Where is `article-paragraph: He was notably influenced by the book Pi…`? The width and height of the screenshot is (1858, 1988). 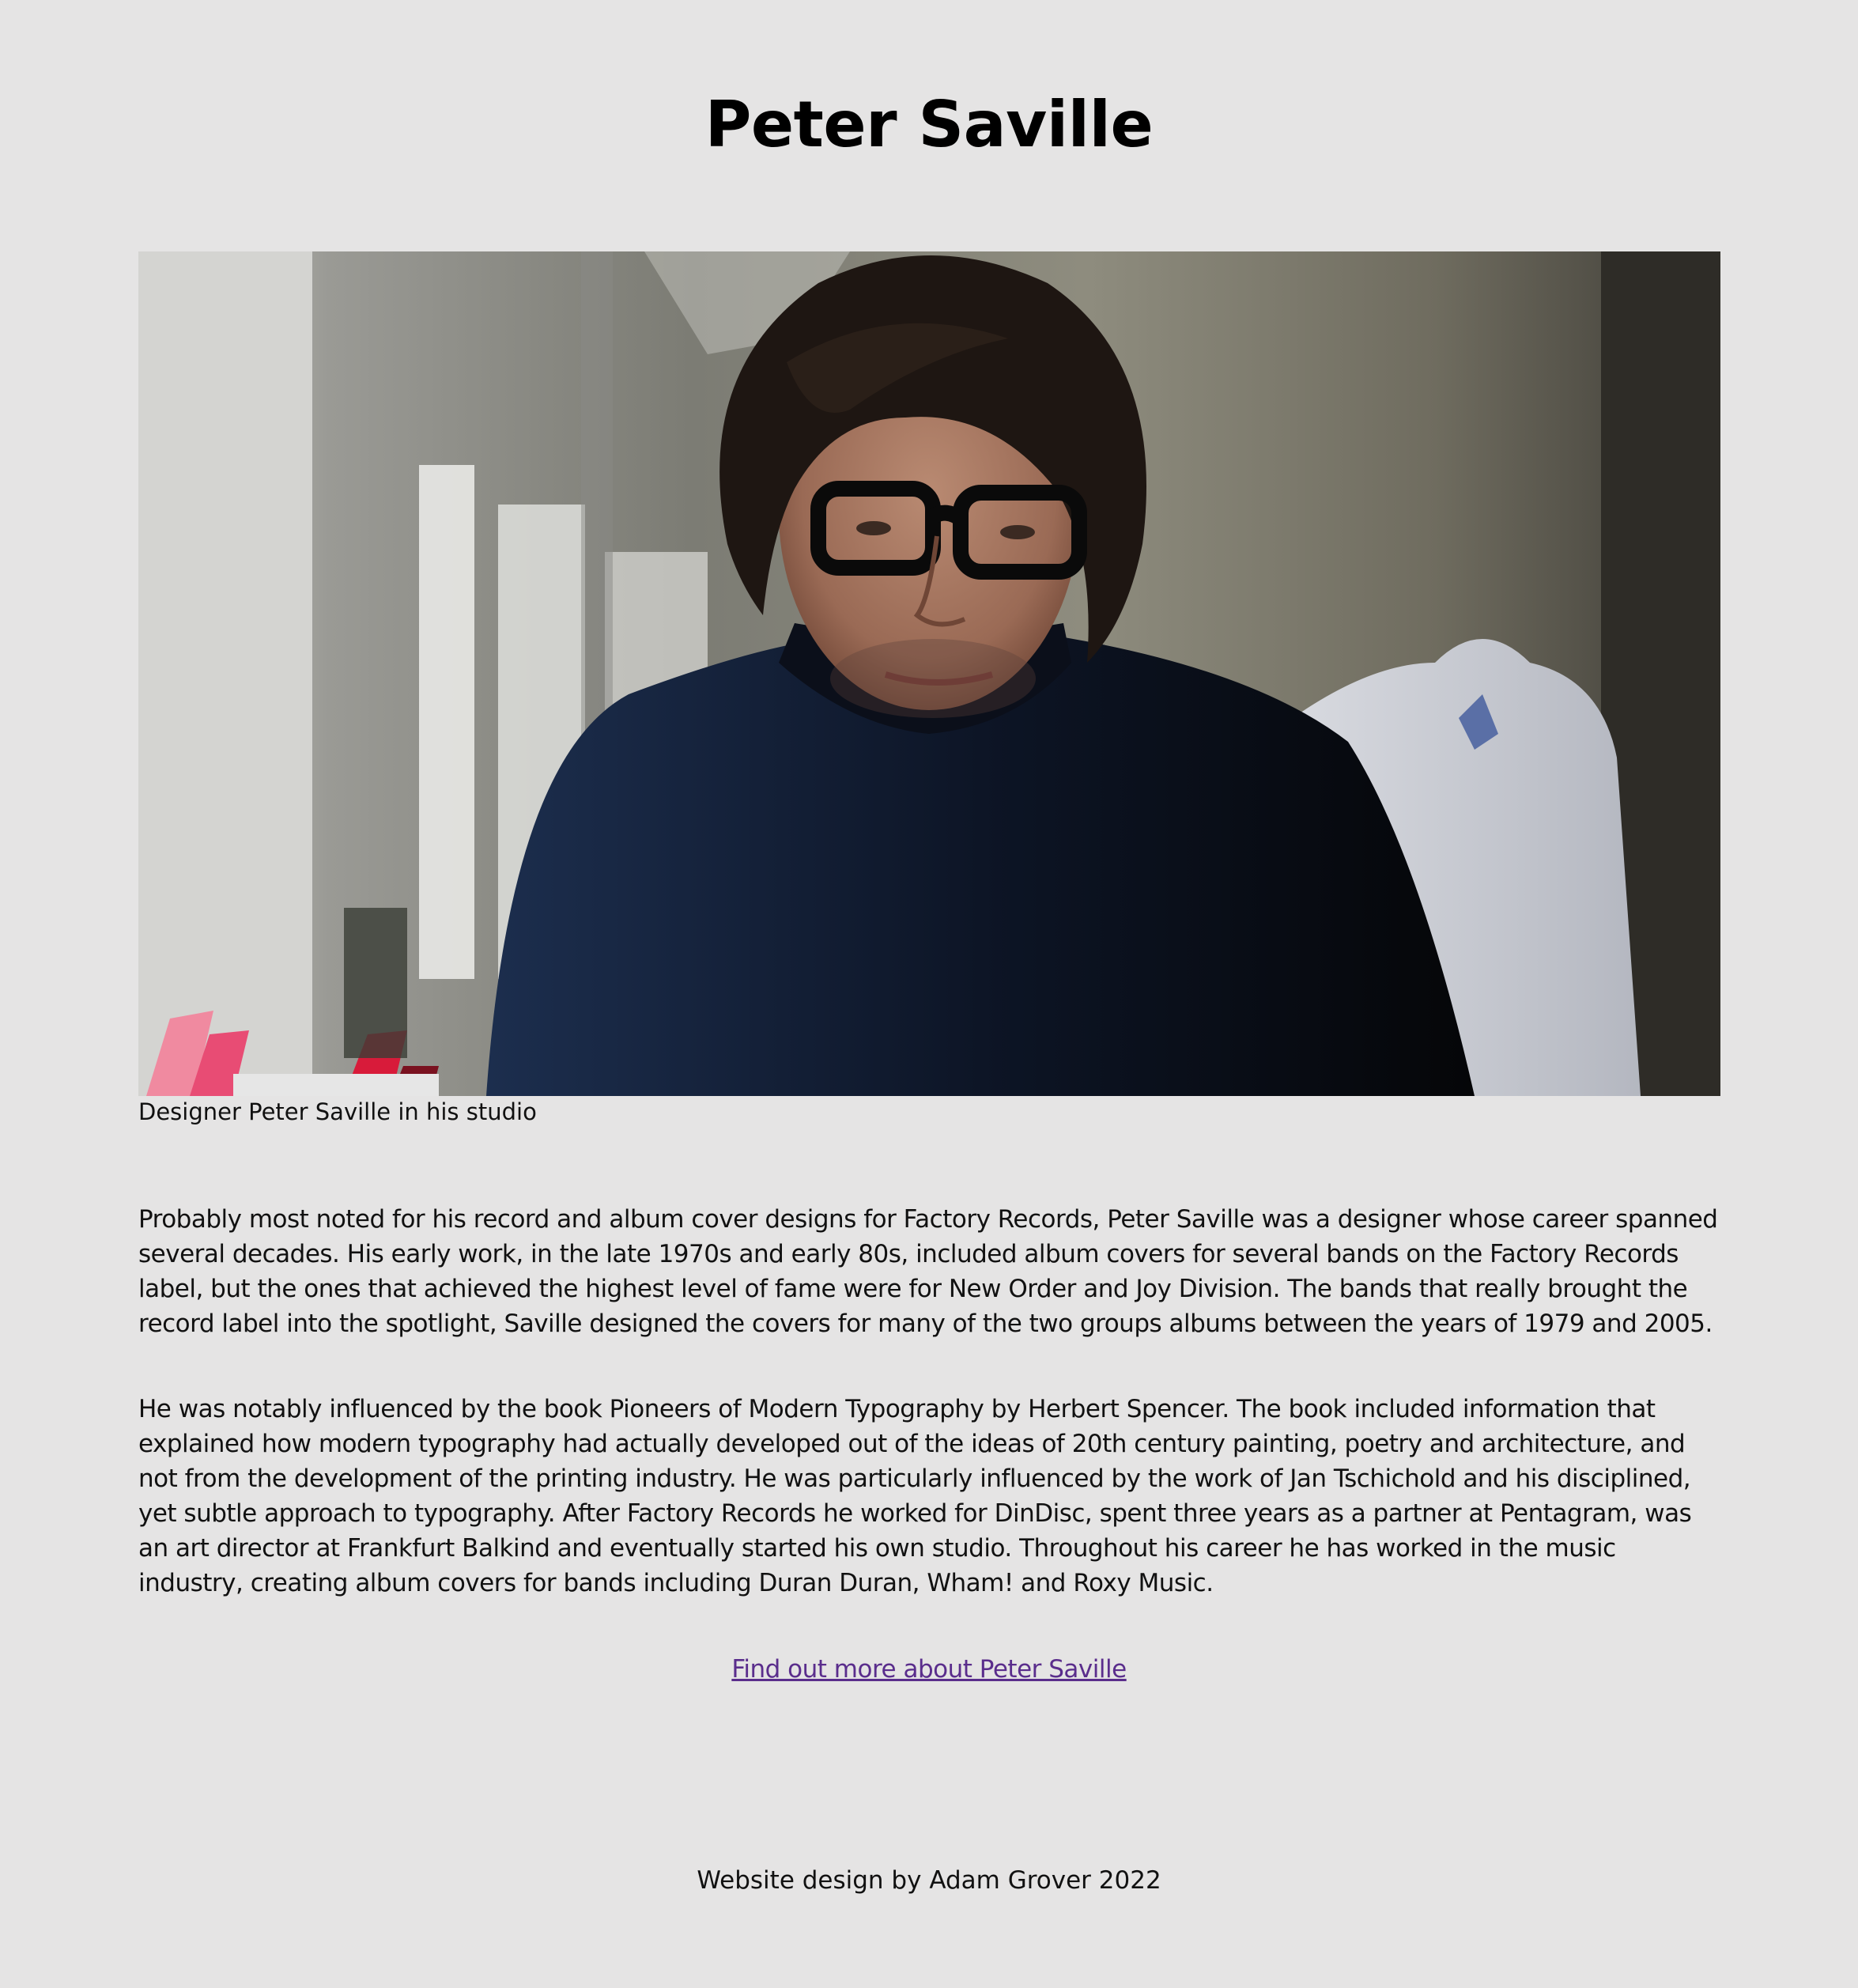
article-paragraph: He was notably influenced by the book Pi… is located at coordinates (915, 1496).